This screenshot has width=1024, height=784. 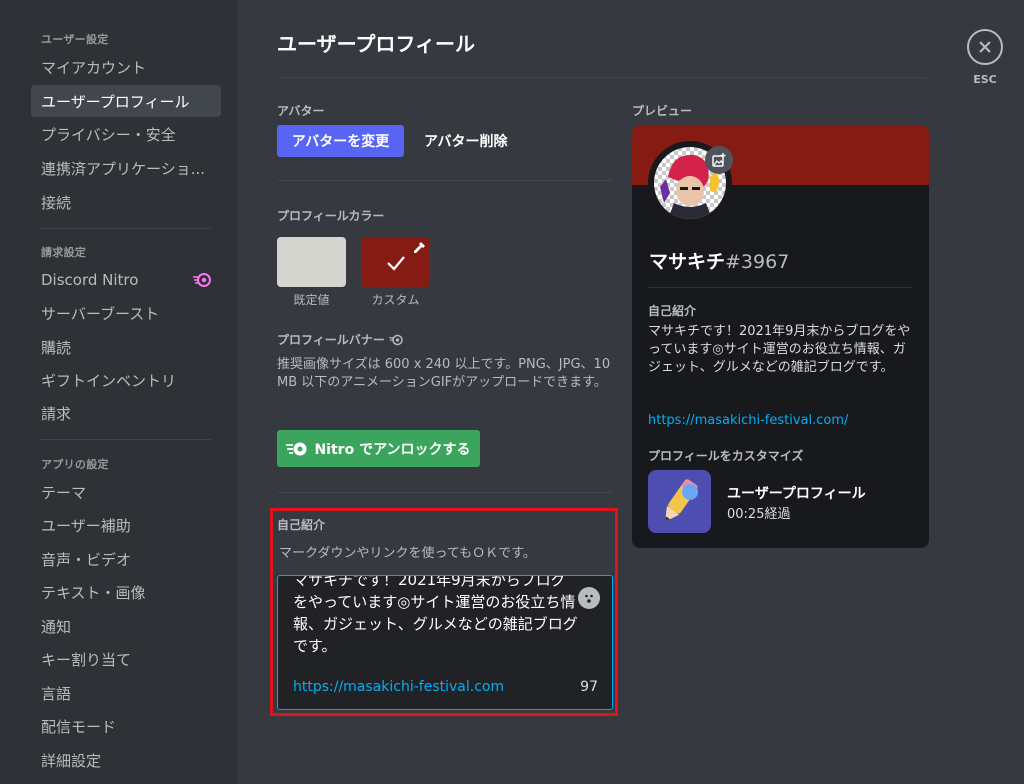 What do you see at coordinates (126, 313) in the screenshot?
I see `sidebar-item-server-boost: サーバーブースト` at bounding box center [126, 313].